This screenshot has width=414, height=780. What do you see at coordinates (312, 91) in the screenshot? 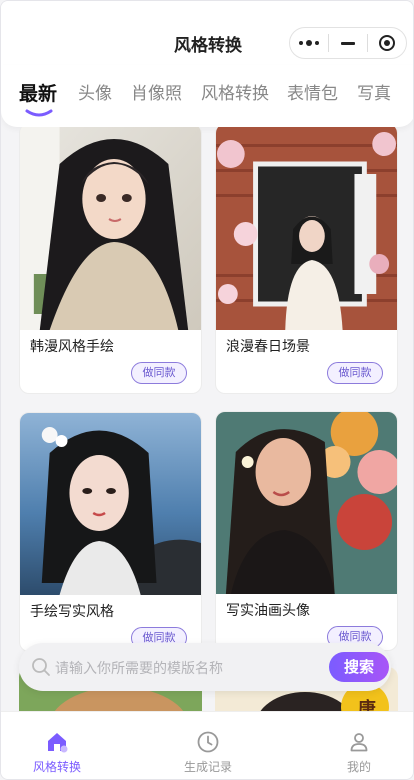
I see `tab-stickers: 表情包` at bounding box center [312, 91].